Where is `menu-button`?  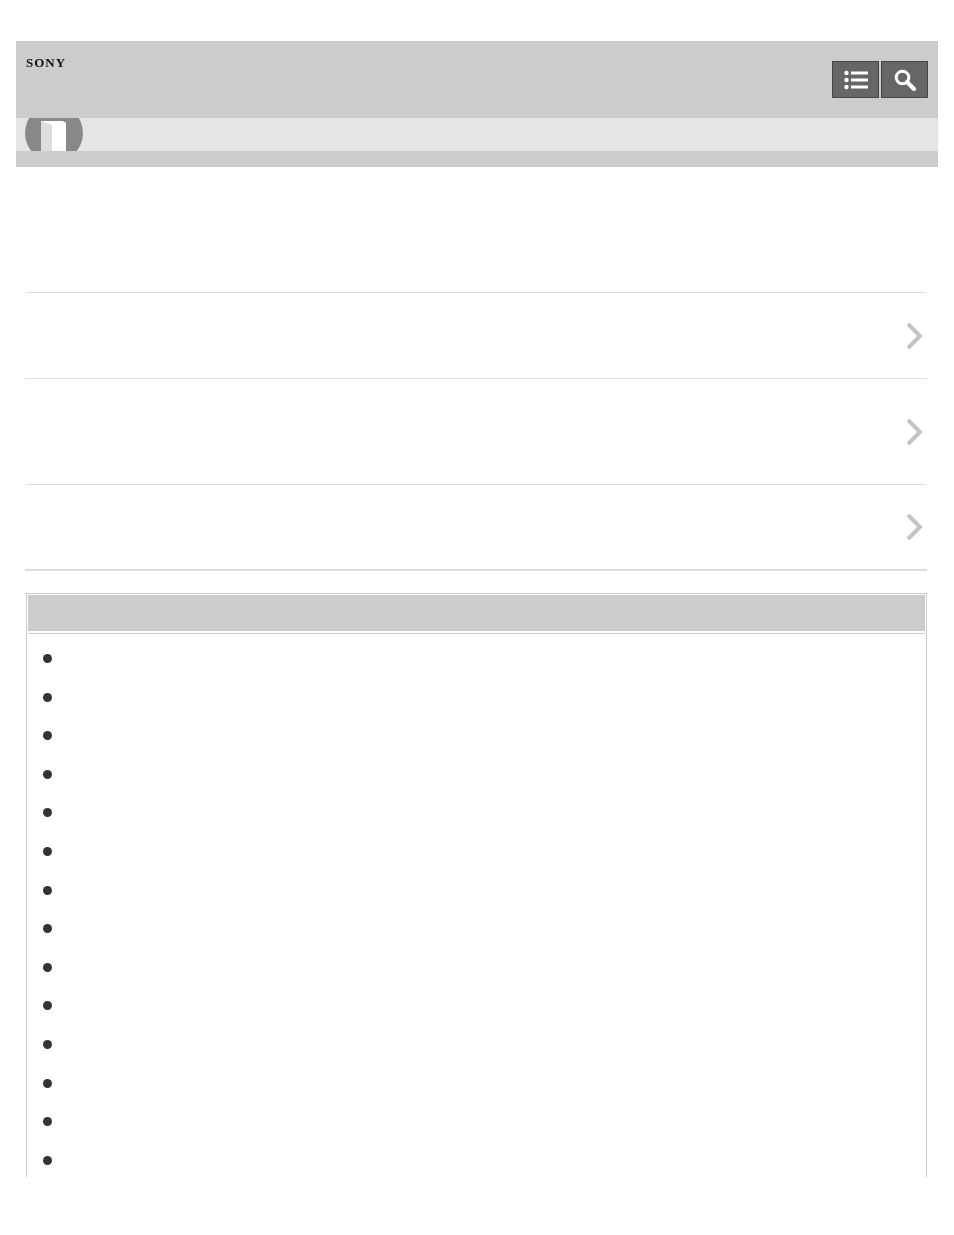
menu-button is located at coordinates (855, 79).